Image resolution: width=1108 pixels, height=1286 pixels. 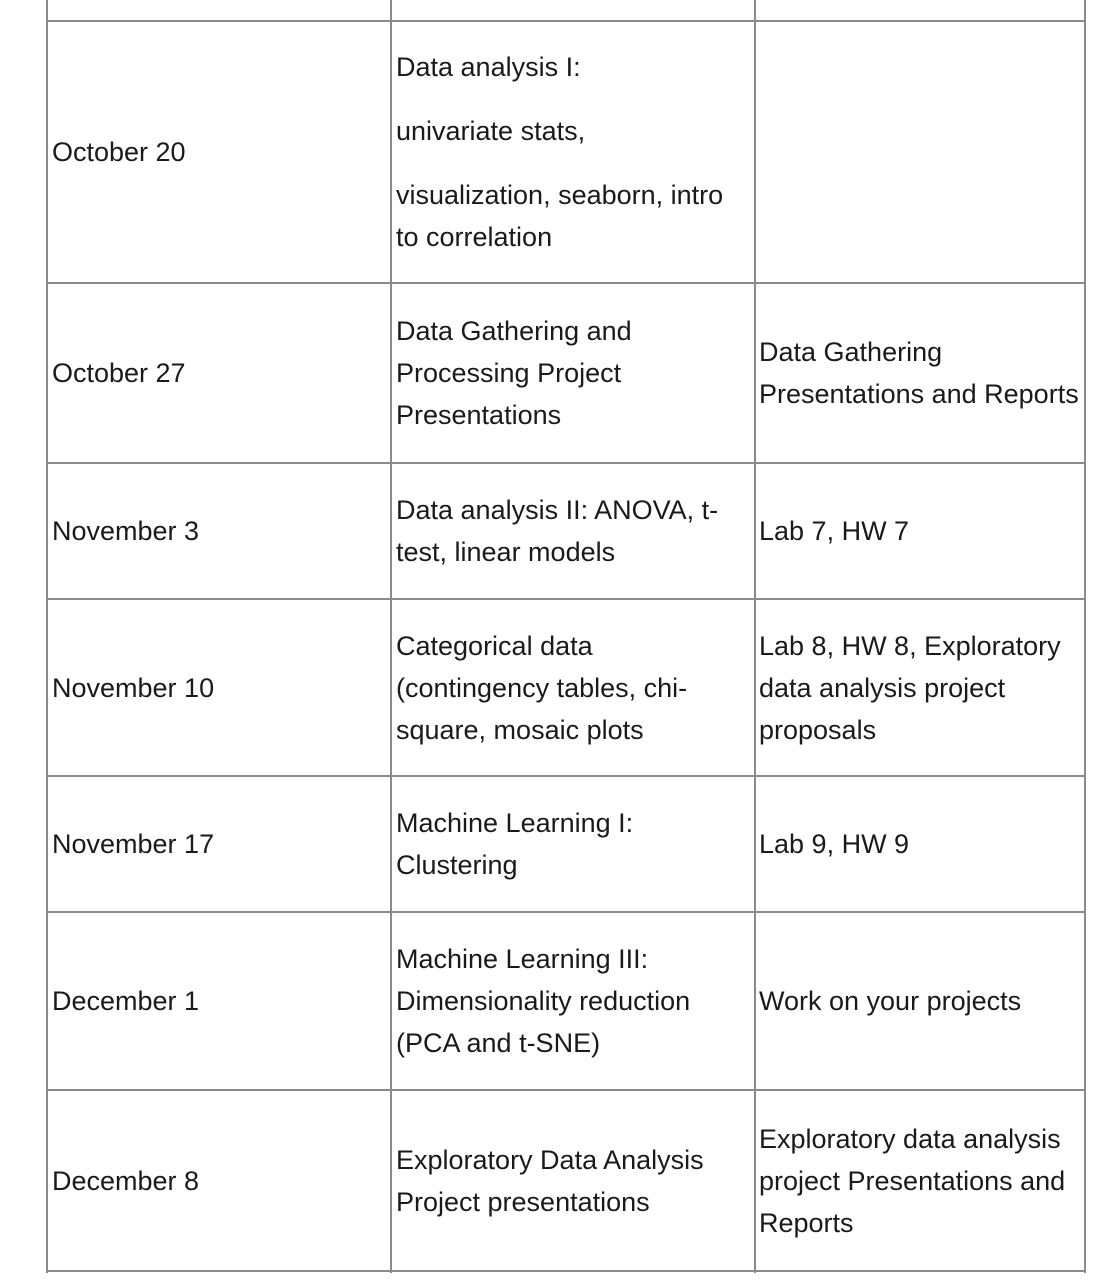 I want to click on date-text: November 10, so click(x=133, y=687).